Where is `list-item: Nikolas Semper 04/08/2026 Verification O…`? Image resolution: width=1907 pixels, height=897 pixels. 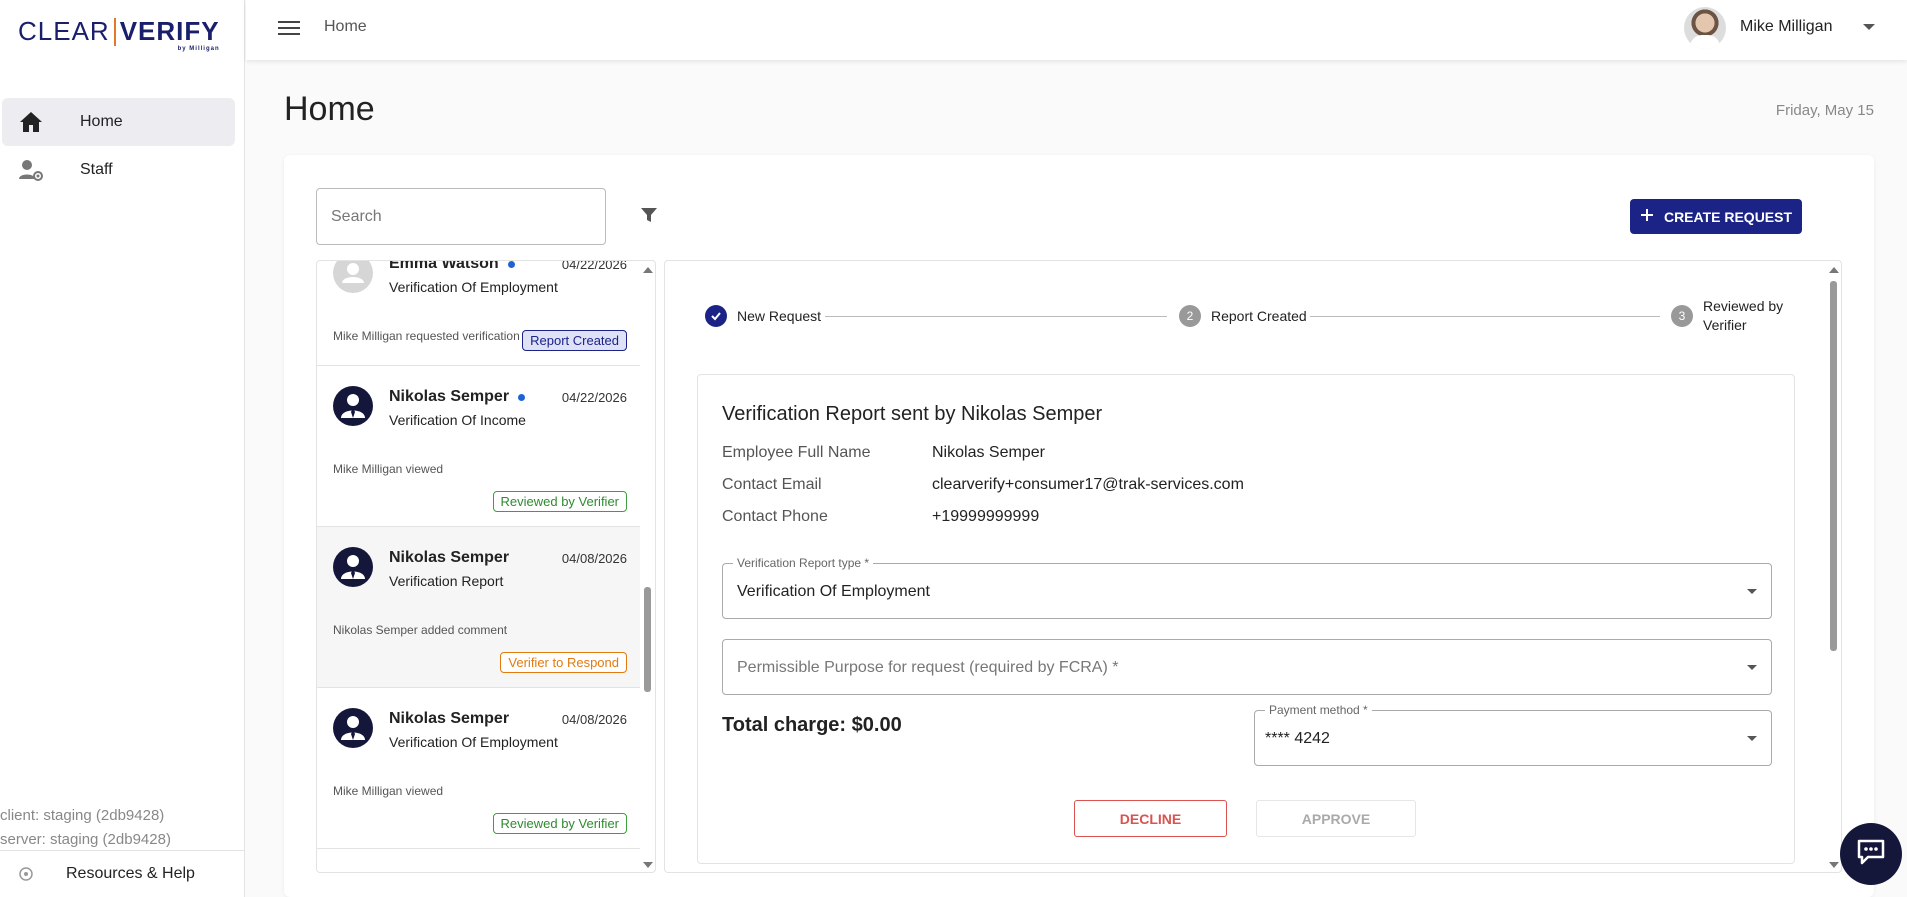
list-item: Nikolas Semper 04/08/2026 Verification O… is located at coordinates (478, 768).